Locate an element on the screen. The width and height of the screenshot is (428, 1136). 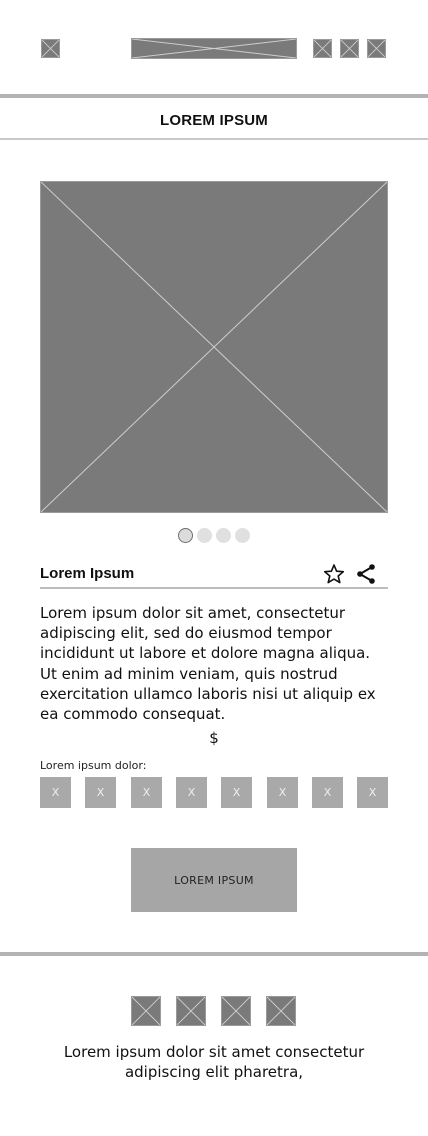
star-icon is located at coordinates (334, 574).